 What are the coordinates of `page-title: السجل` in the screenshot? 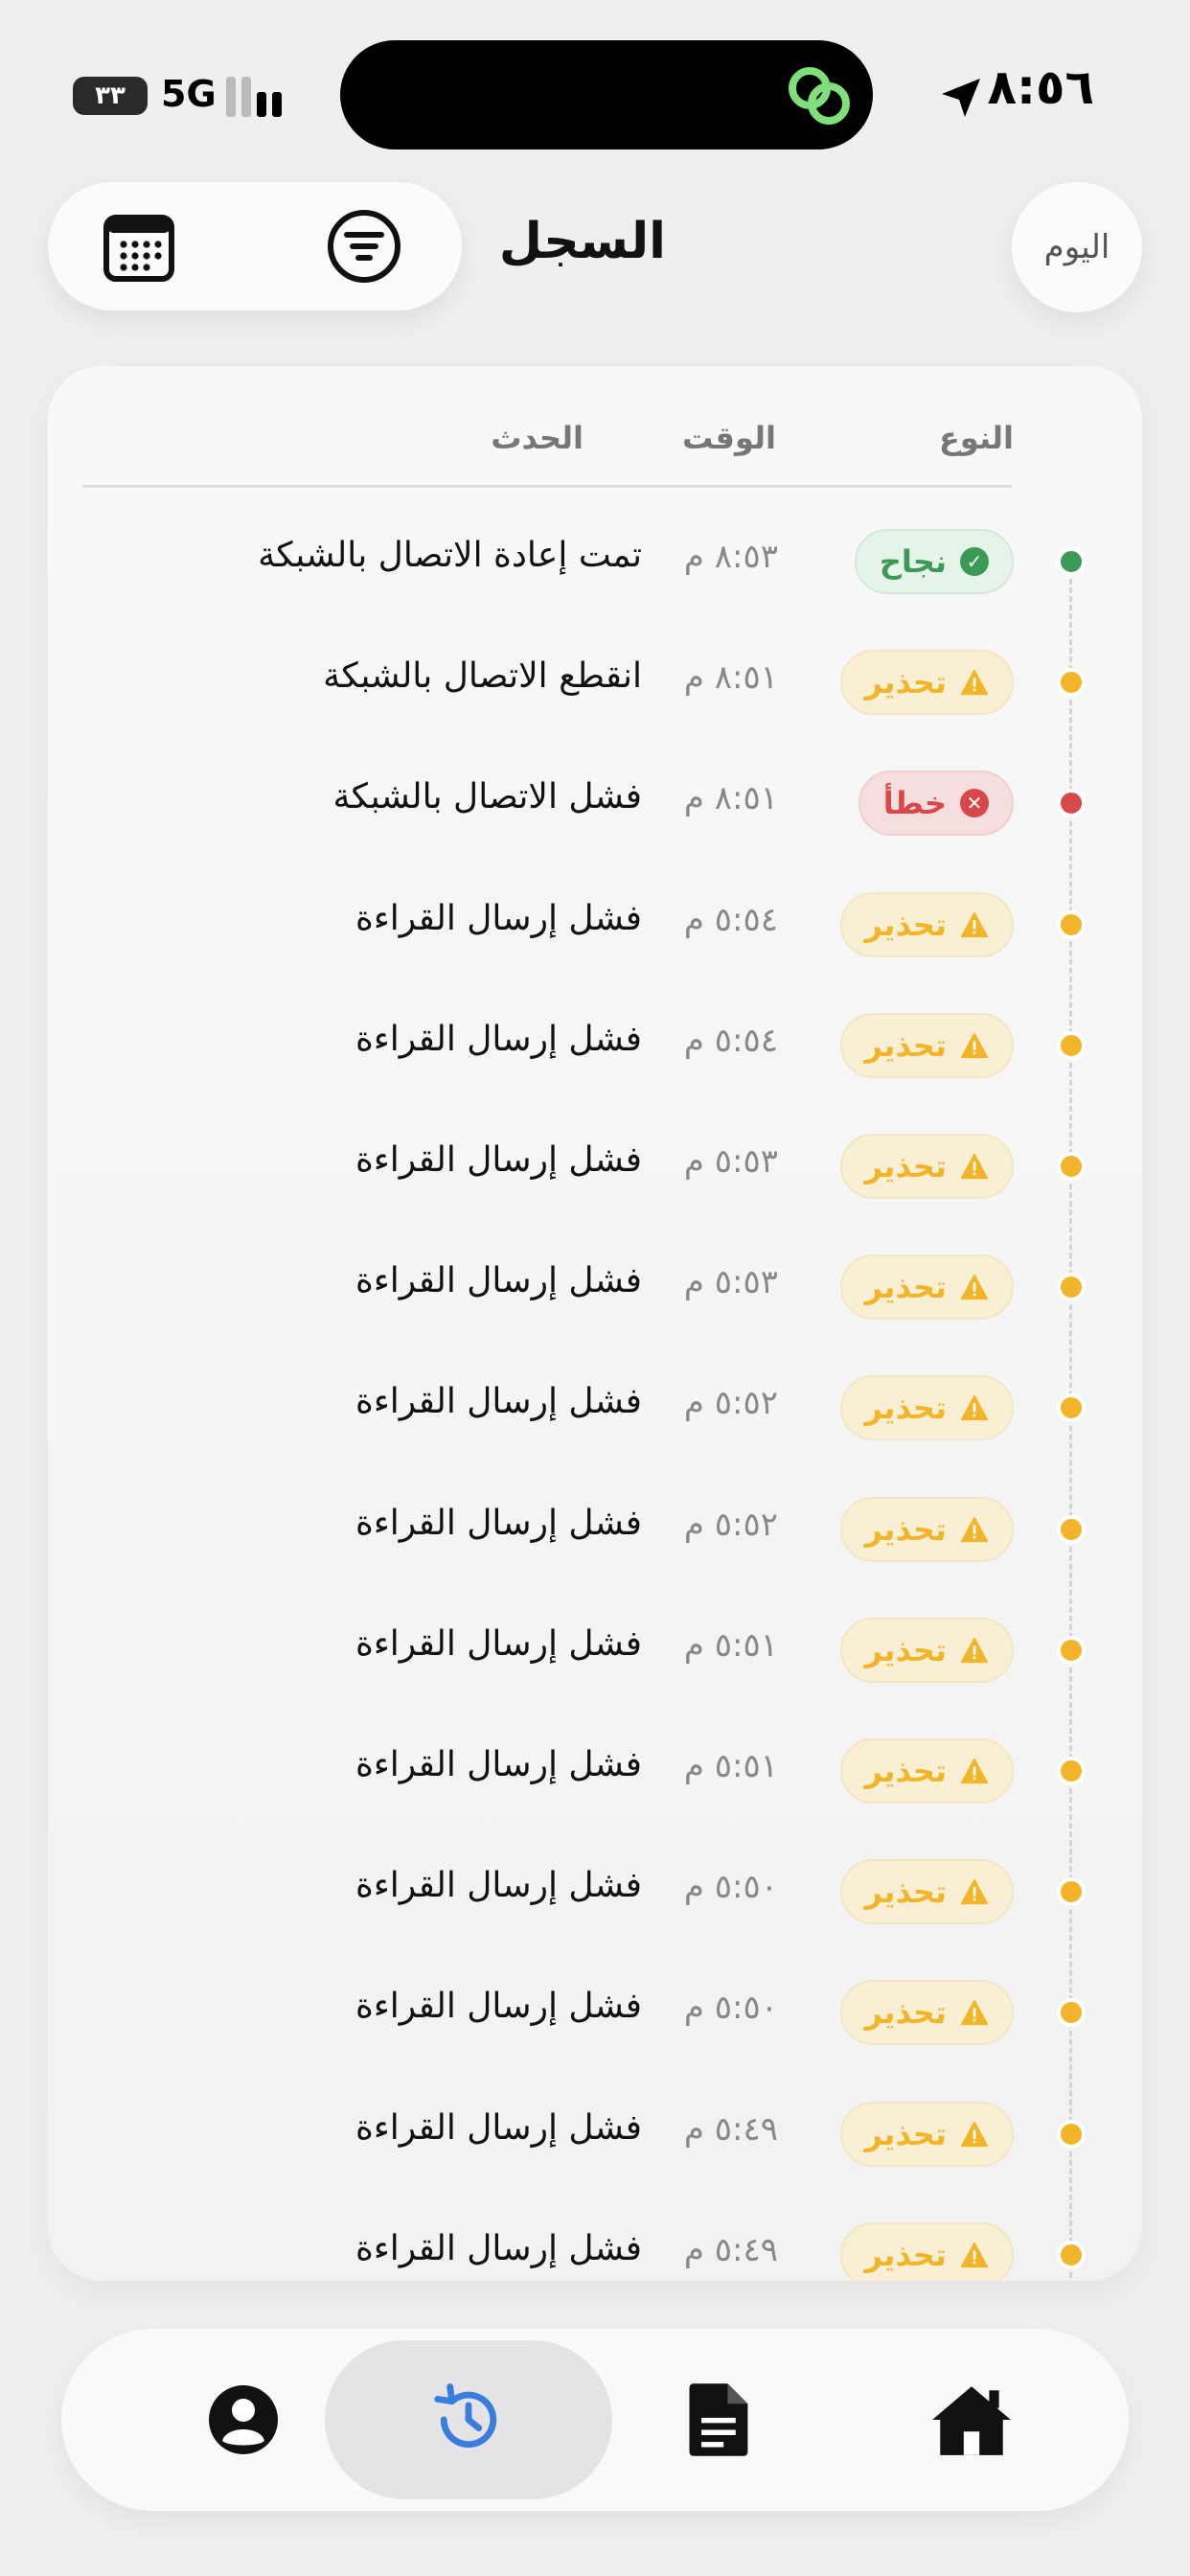 It's located at (582, 241).